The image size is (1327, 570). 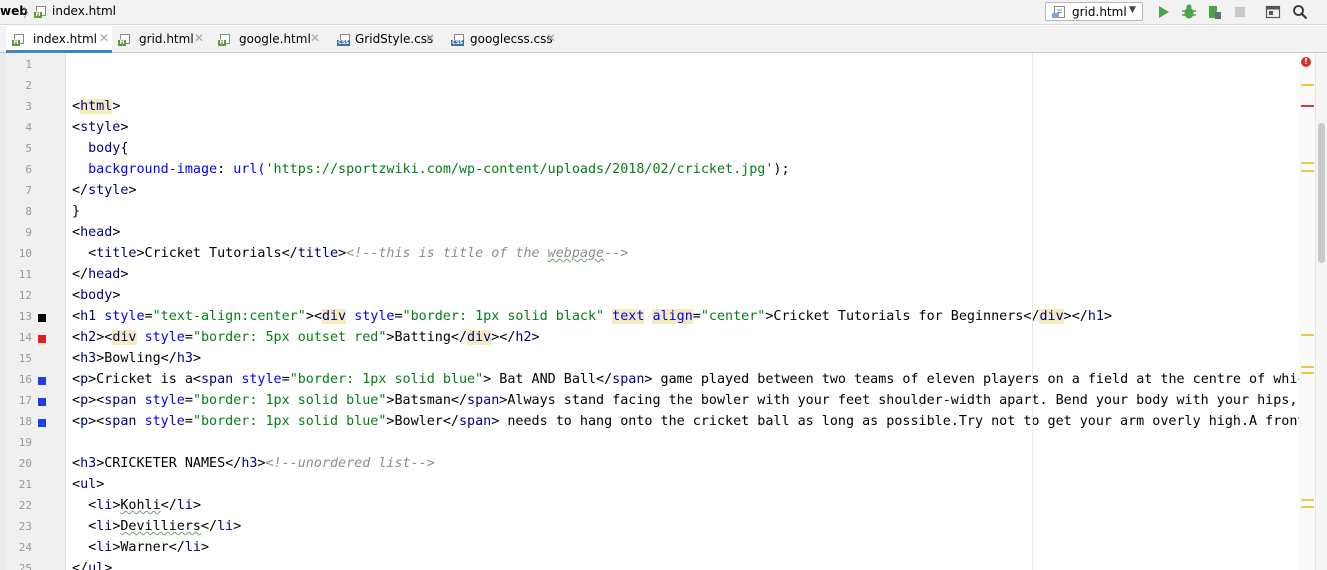 I want to click on code-line: <li>Devilliers</li>, so click(x=156, y=526).